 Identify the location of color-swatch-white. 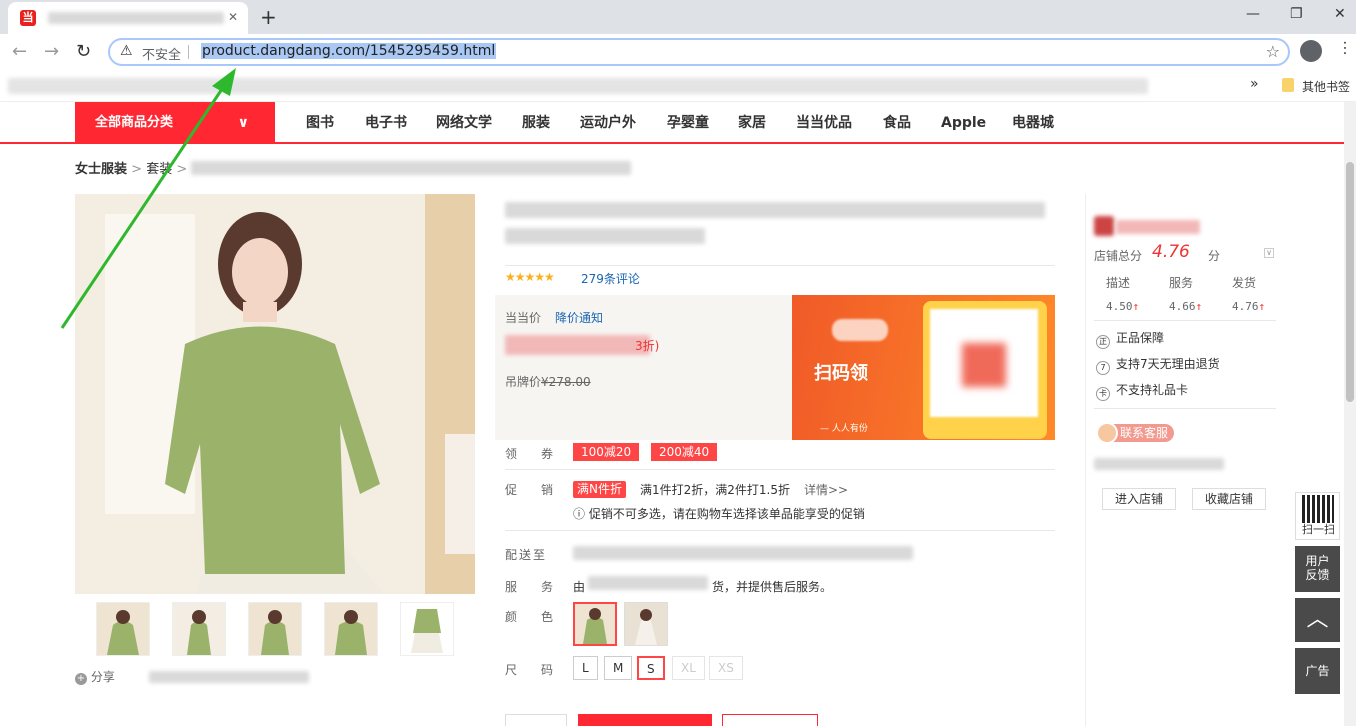
(646, 624).